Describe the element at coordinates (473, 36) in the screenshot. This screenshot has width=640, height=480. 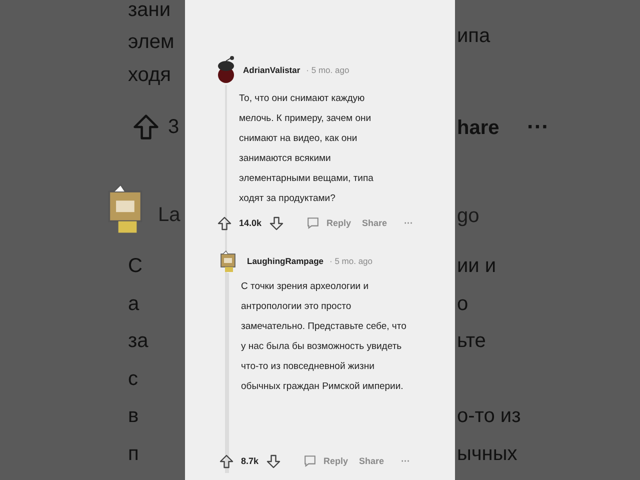
I see `backdrop-text: ипа` at that location.